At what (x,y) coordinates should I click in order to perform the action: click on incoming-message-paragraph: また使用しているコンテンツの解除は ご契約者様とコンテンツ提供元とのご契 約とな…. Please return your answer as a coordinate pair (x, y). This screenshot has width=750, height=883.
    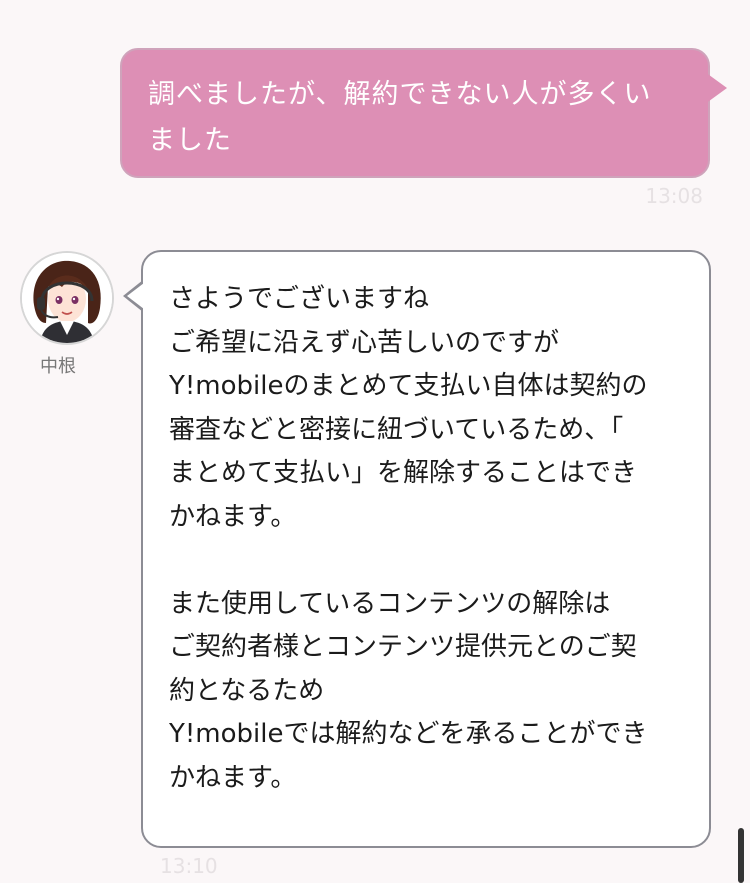
    Looking at the image, I should click on (408, 690).